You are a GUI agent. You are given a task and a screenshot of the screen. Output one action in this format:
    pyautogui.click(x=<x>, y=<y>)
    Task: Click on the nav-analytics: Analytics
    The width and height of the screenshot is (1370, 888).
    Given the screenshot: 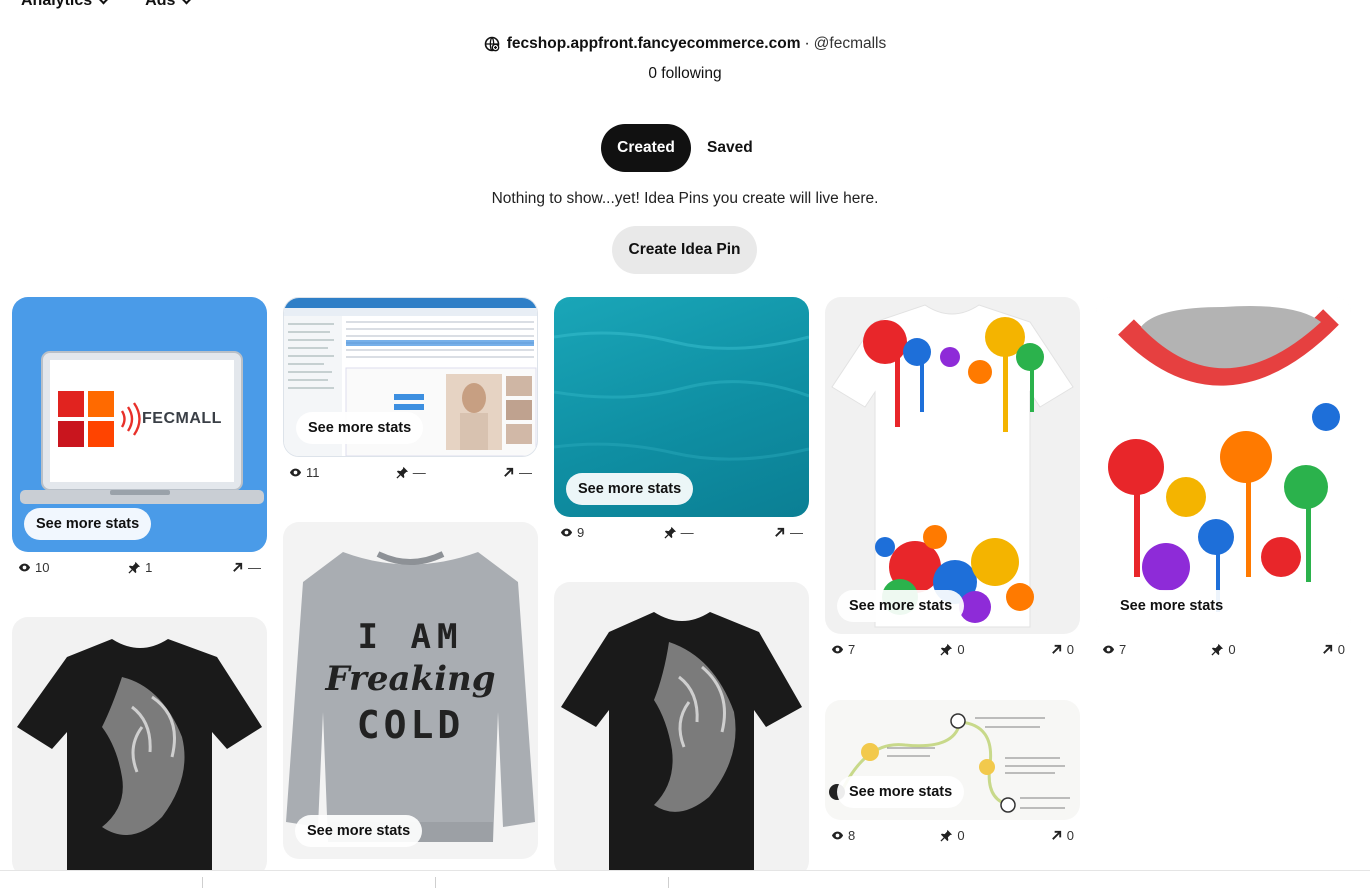 What is the action you would take?
    pyautogui.click(x=65, y=5)
    